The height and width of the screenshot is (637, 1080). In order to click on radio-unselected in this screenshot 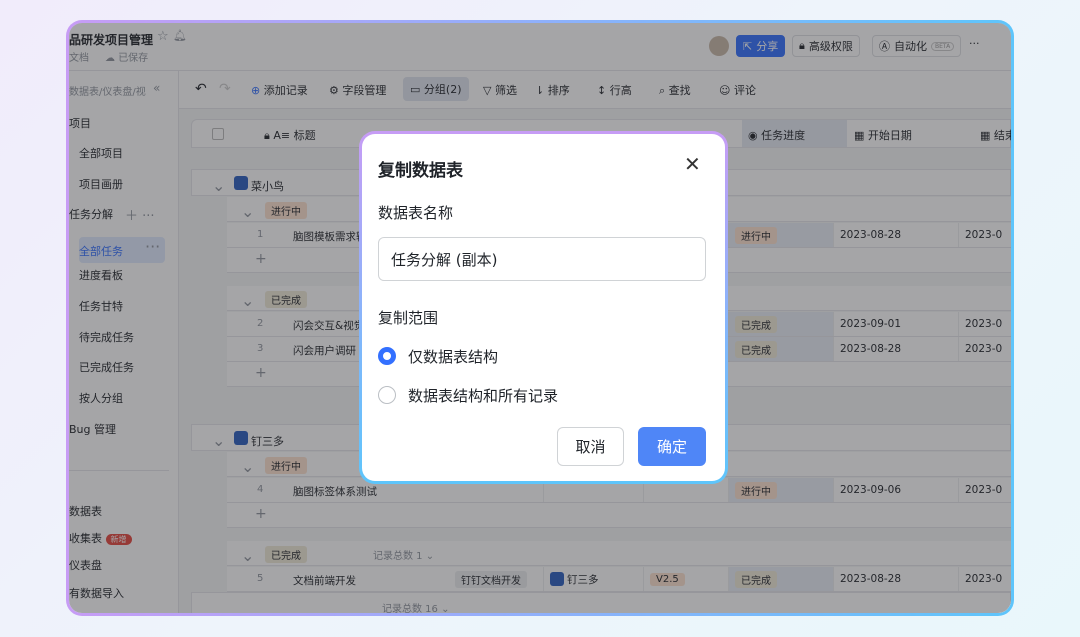, I will do `click(387, 395)`.